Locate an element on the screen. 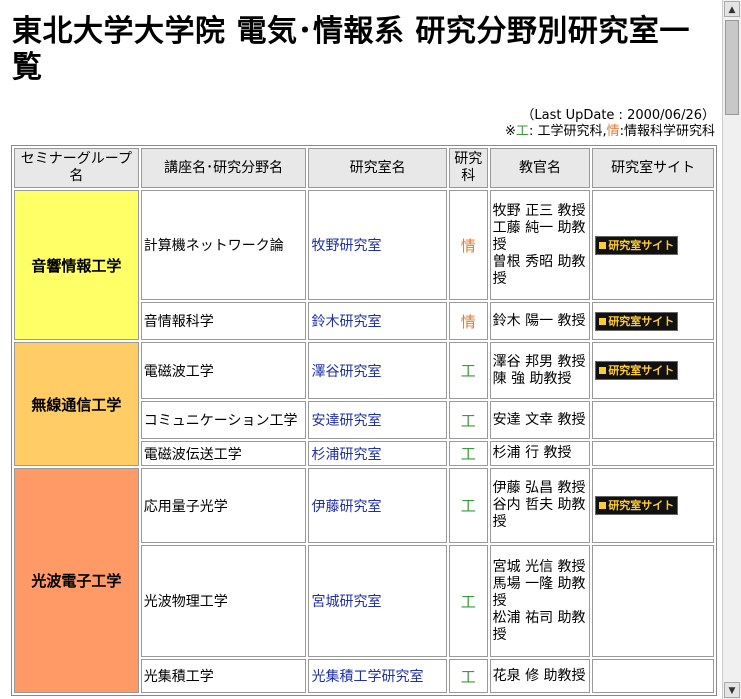 The image size is (741, 699). field-name: 計算機ネットワーク論 is located at coordinates (223, 245).